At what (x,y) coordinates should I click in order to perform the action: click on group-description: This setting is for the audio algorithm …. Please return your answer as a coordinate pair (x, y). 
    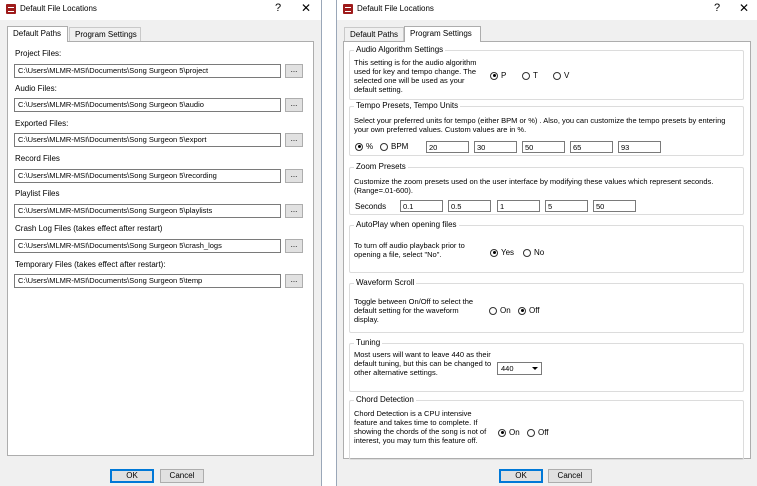
    Looking at the image, I should click on (415, 76).